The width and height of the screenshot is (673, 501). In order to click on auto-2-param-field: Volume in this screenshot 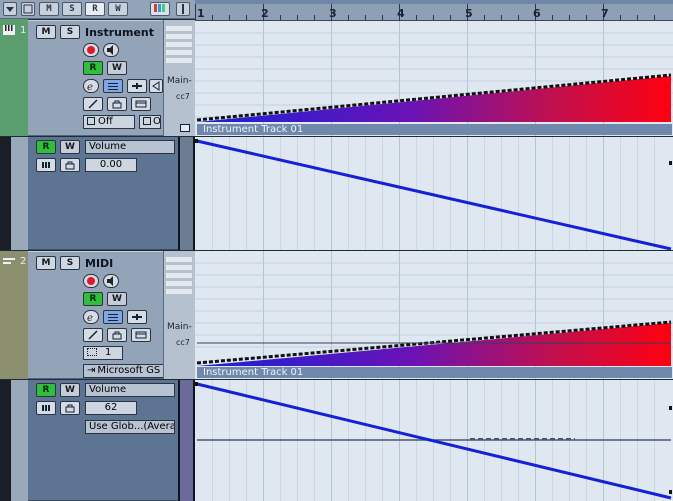, I will do `click(130, 390)`.